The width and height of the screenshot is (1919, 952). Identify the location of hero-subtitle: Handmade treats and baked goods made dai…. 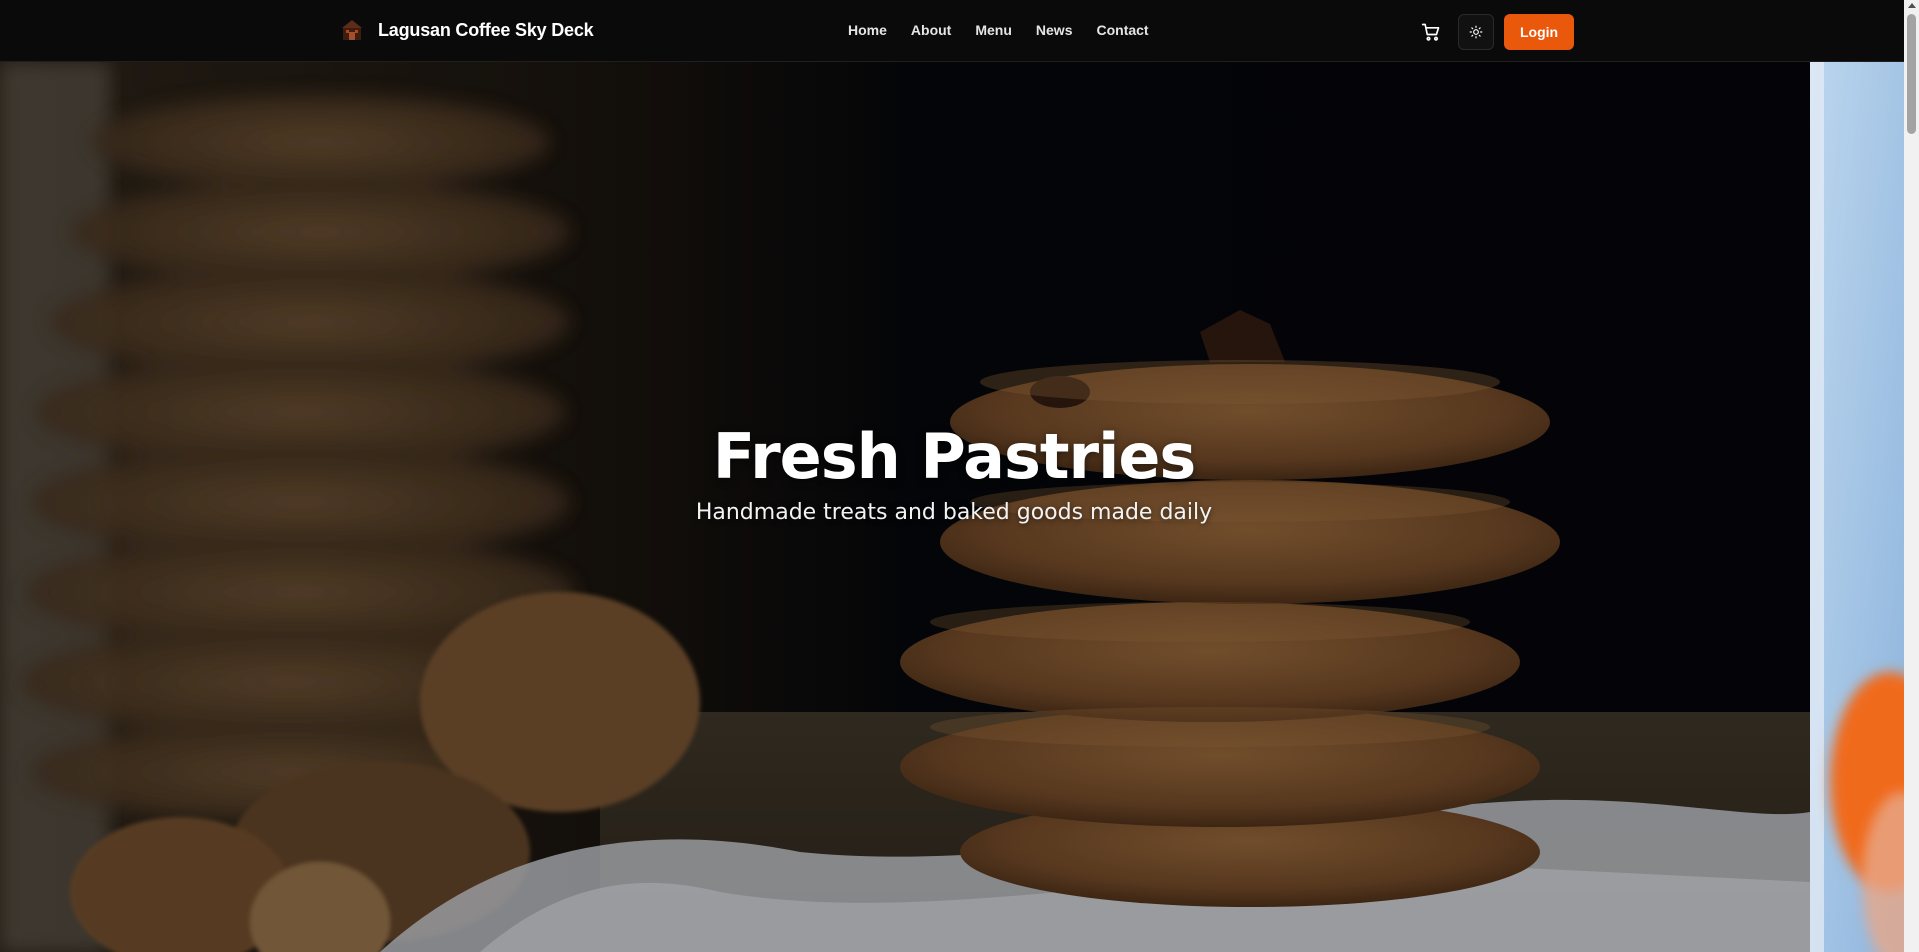
(954, 512).